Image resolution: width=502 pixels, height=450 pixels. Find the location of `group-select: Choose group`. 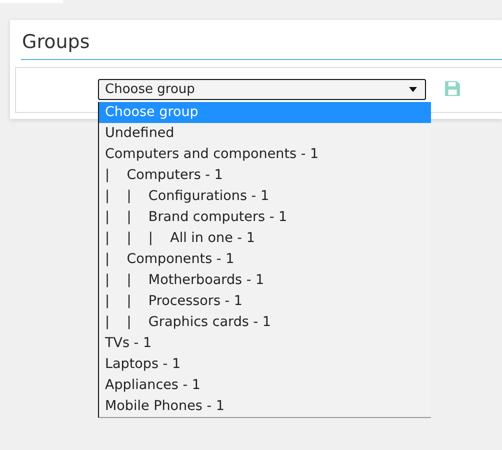

group-select: Choose group is located at coordinates (262, 89).